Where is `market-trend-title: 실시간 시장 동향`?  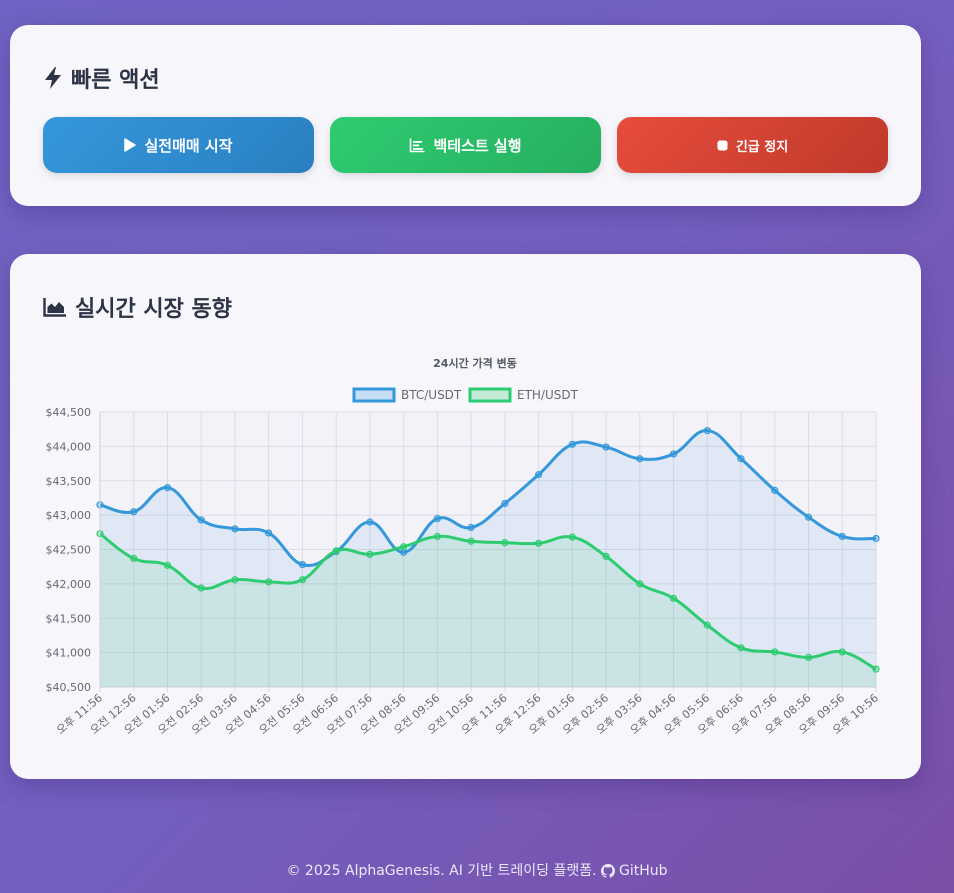
market-trend-title: 실시간 시장 동향 is located at coordinates (137, 307).